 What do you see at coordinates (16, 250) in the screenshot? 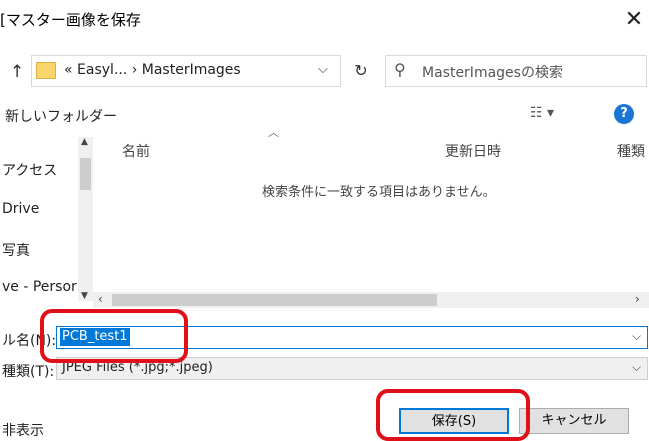
I see `nav-item-pictures: 写真` at bounding box center [16, 250].